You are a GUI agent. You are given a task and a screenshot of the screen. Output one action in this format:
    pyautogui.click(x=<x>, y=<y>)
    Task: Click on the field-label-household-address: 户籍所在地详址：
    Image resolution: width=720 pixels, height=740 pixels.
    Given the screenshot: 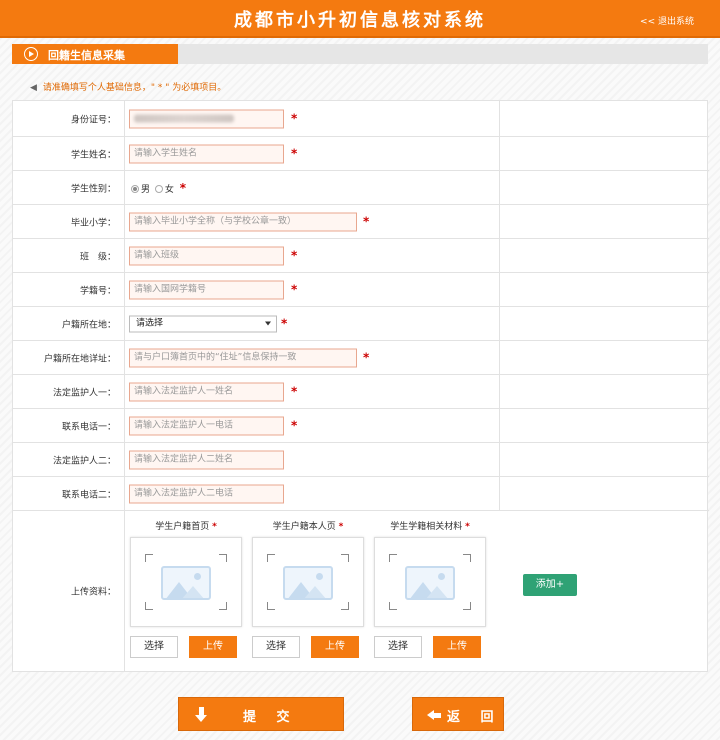 What is the action you would take?
    pyautogui.click(x=79, y=359)
    